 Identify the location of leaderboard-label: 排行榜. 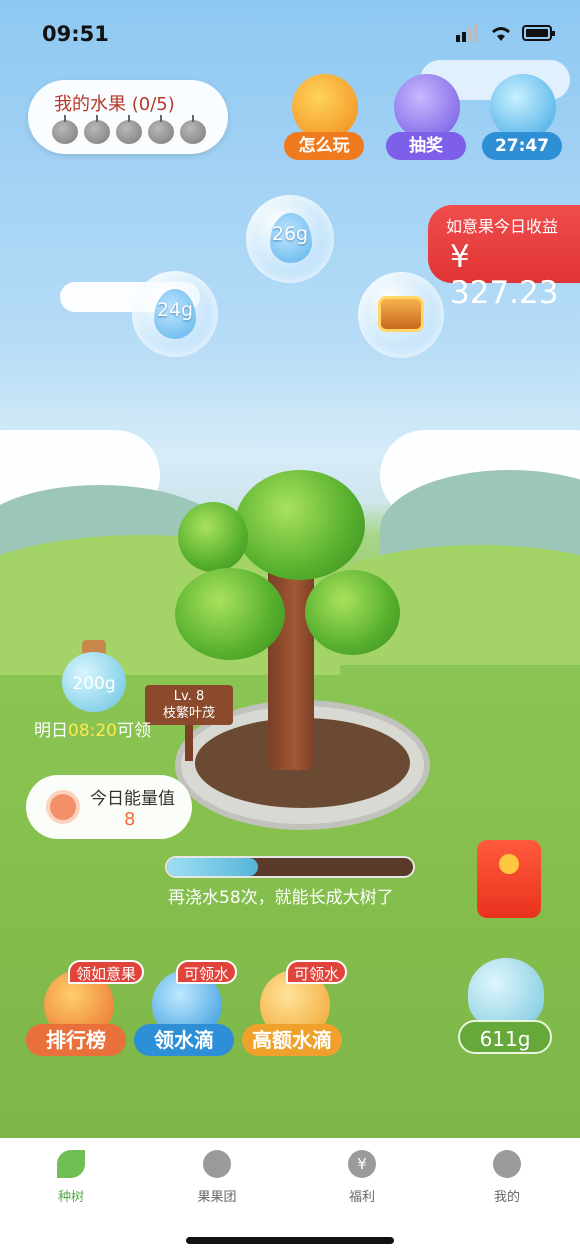
(76, 1040).